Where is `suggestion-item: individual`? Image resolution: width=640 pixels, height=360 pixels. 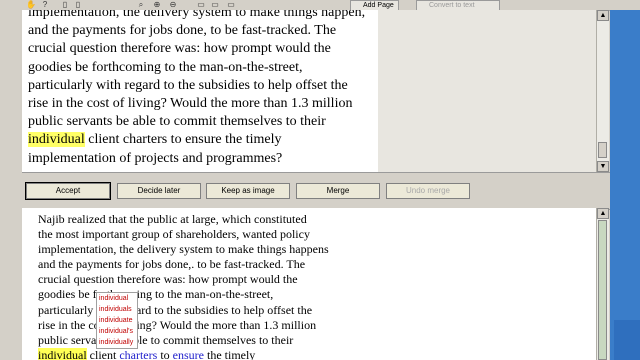 suggestion-item: individual is located at coordinates (117, 298).